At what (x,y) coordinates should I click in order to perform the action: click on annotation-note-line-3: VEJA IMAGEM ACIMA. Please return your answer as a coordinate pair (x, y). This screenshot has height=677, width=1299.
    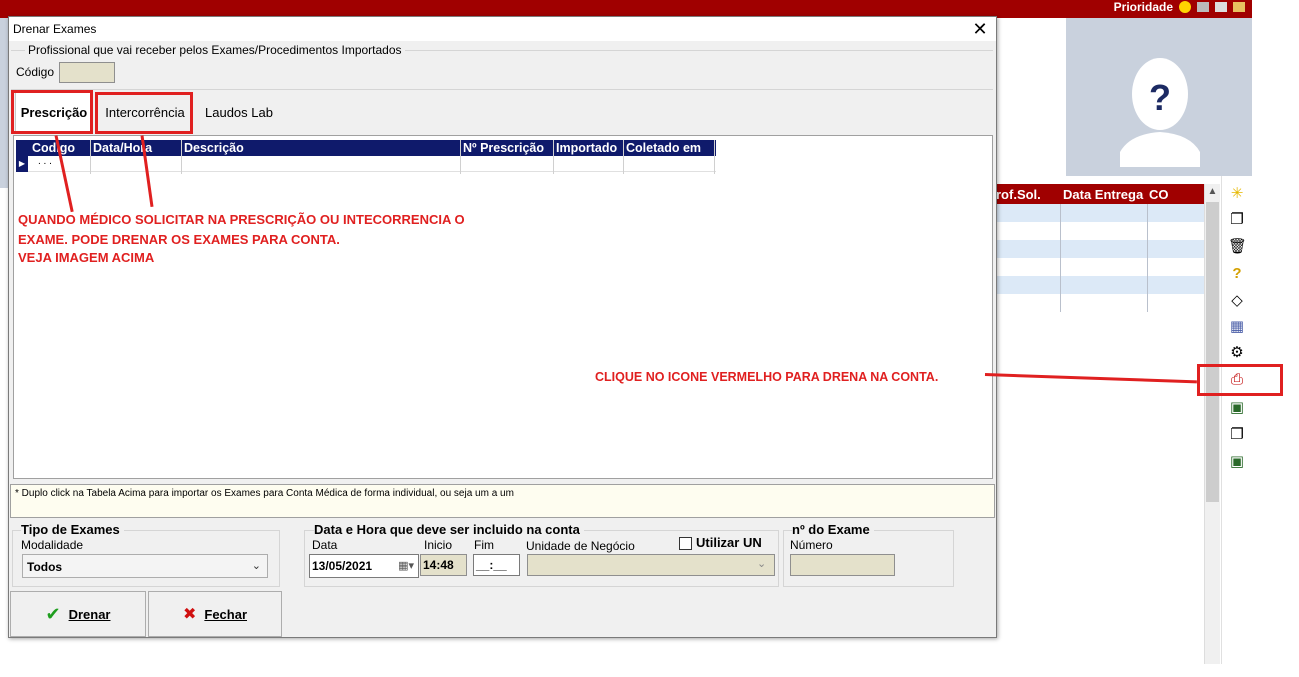
    Looking at the image, I should click on (86, 257).